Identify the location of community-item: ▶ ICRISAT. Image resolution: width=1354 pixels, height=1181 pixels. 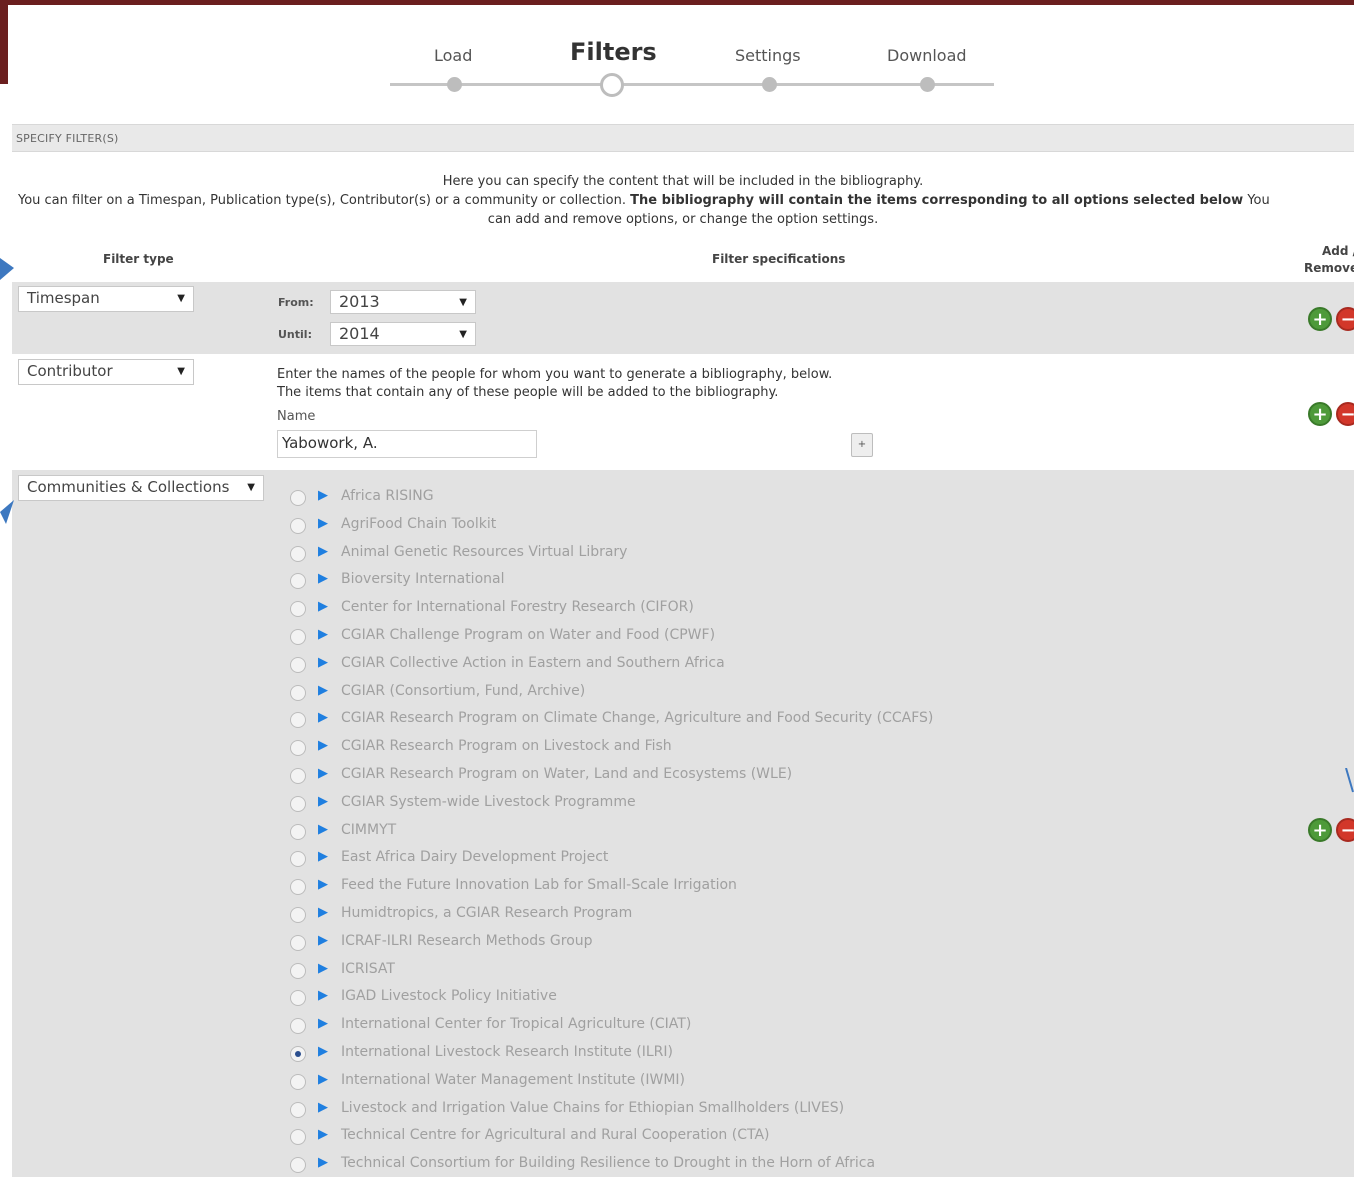
(740, 973).